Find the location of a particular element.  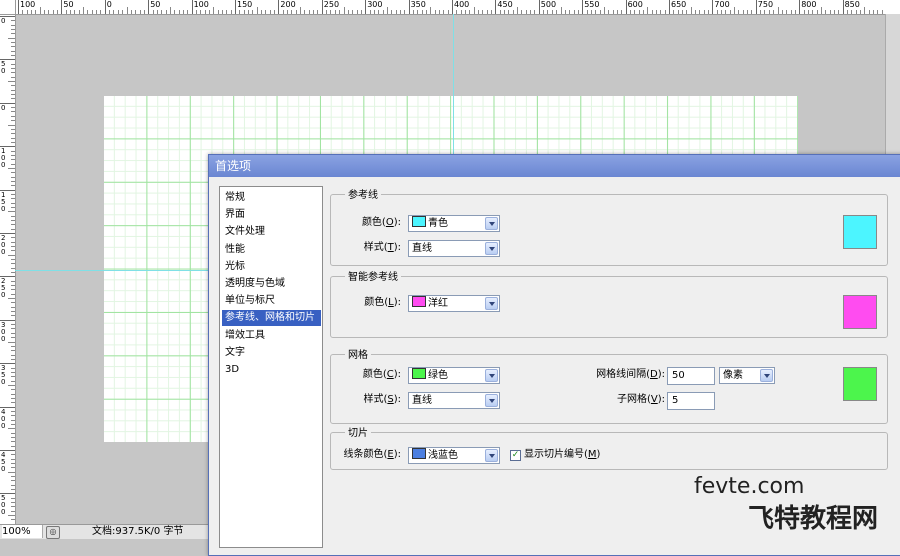

status-menu-icon: ◎ is located at coordinates (53, 532).